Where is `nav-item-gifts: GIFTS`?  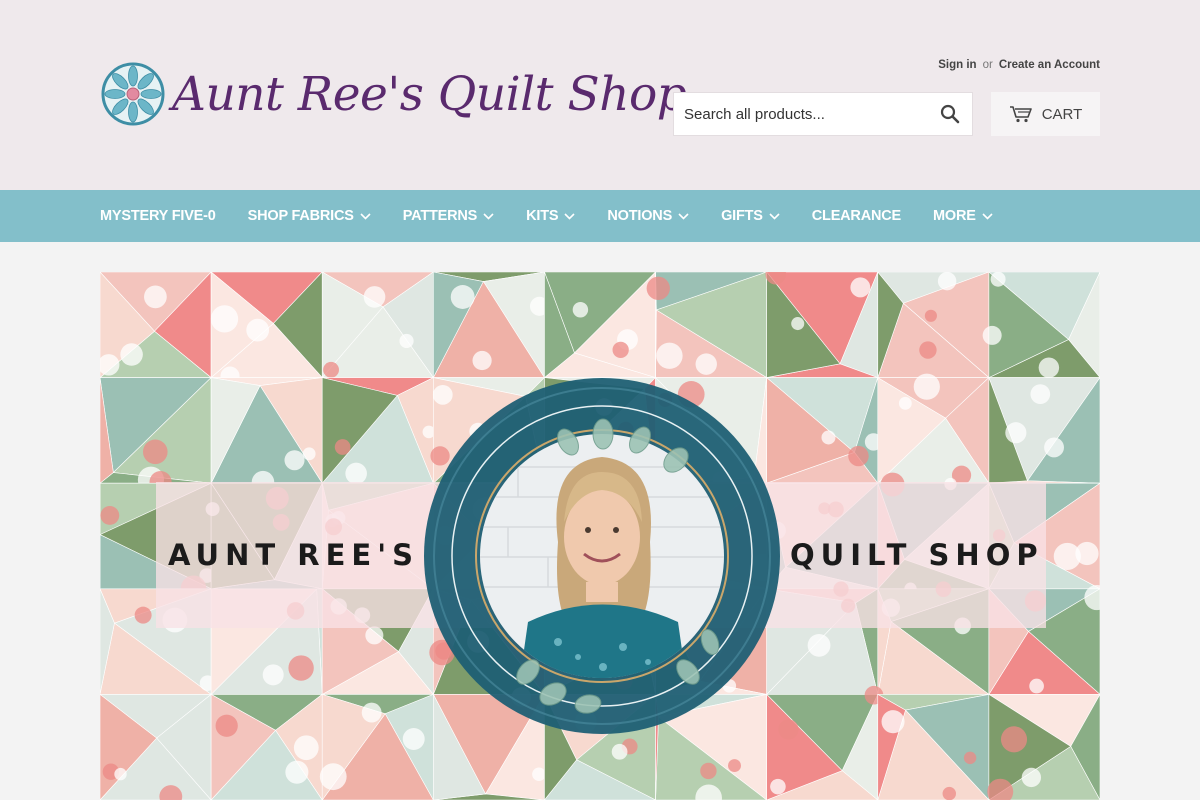 nav-item-gifts: GIFTS is located at coordinates (750, 216).